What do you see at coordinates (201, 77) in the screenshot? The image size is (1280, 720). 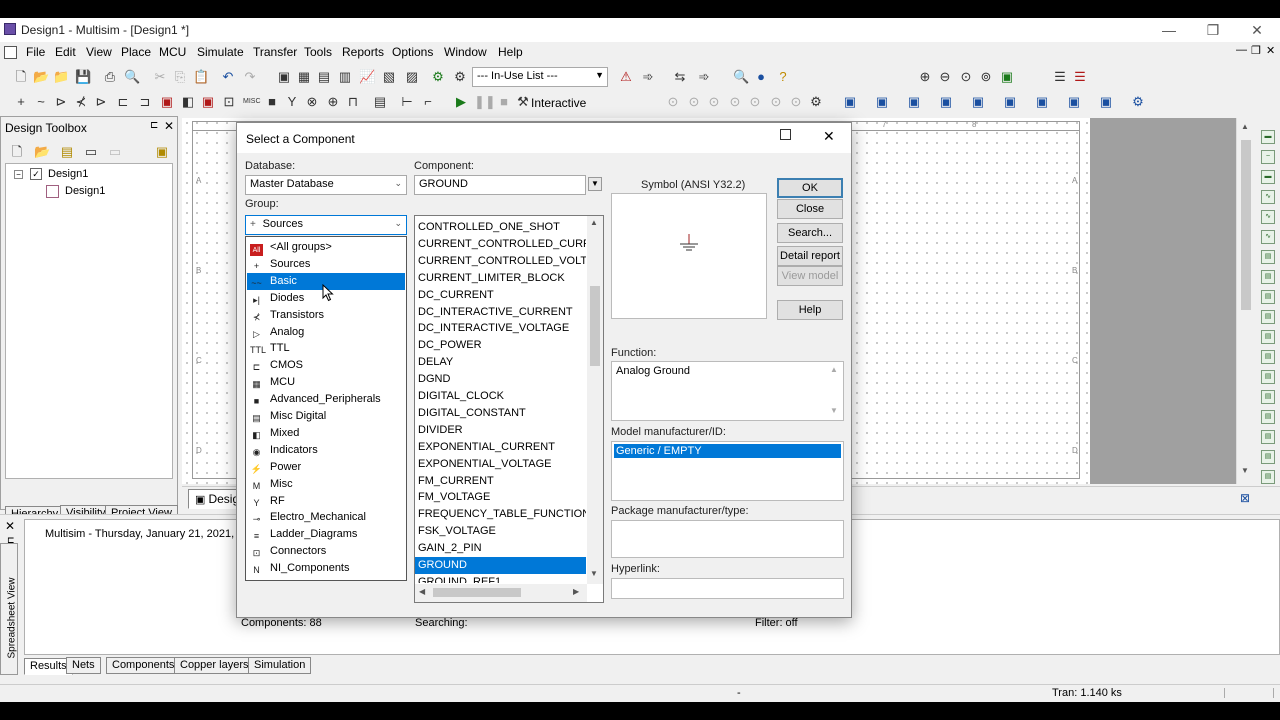 I see `paste-icon: 📋` at bounding box center [201, 77].